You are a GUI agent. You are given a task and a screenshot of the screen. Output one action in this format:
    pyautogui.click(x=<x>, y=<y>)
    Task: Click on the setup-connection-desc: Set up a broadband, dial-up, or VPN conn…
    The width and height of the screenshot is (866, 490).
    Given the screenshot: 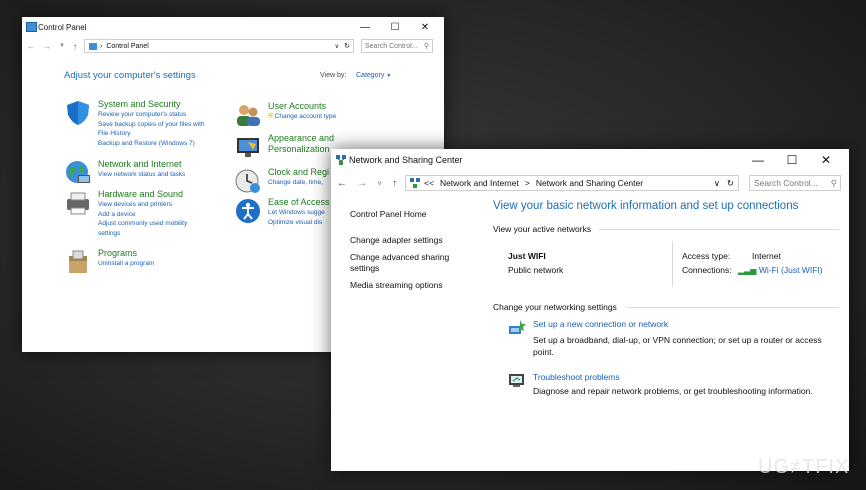 What is the action you would take?
    pyautogui.click(x=677, y=340)
    